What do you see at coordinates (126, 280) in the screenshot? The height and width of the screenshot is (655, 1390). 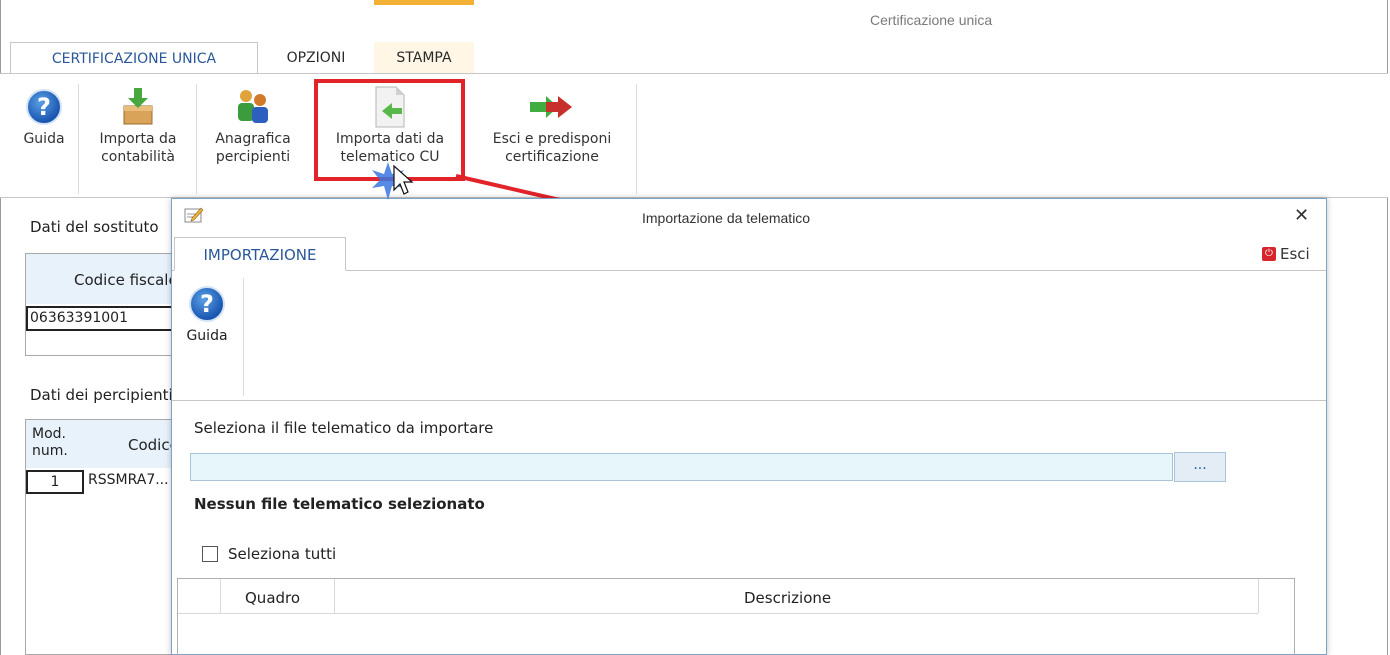 I see `codice-fiscale-header: Codice fiscale` at bounding box center [126, 280].